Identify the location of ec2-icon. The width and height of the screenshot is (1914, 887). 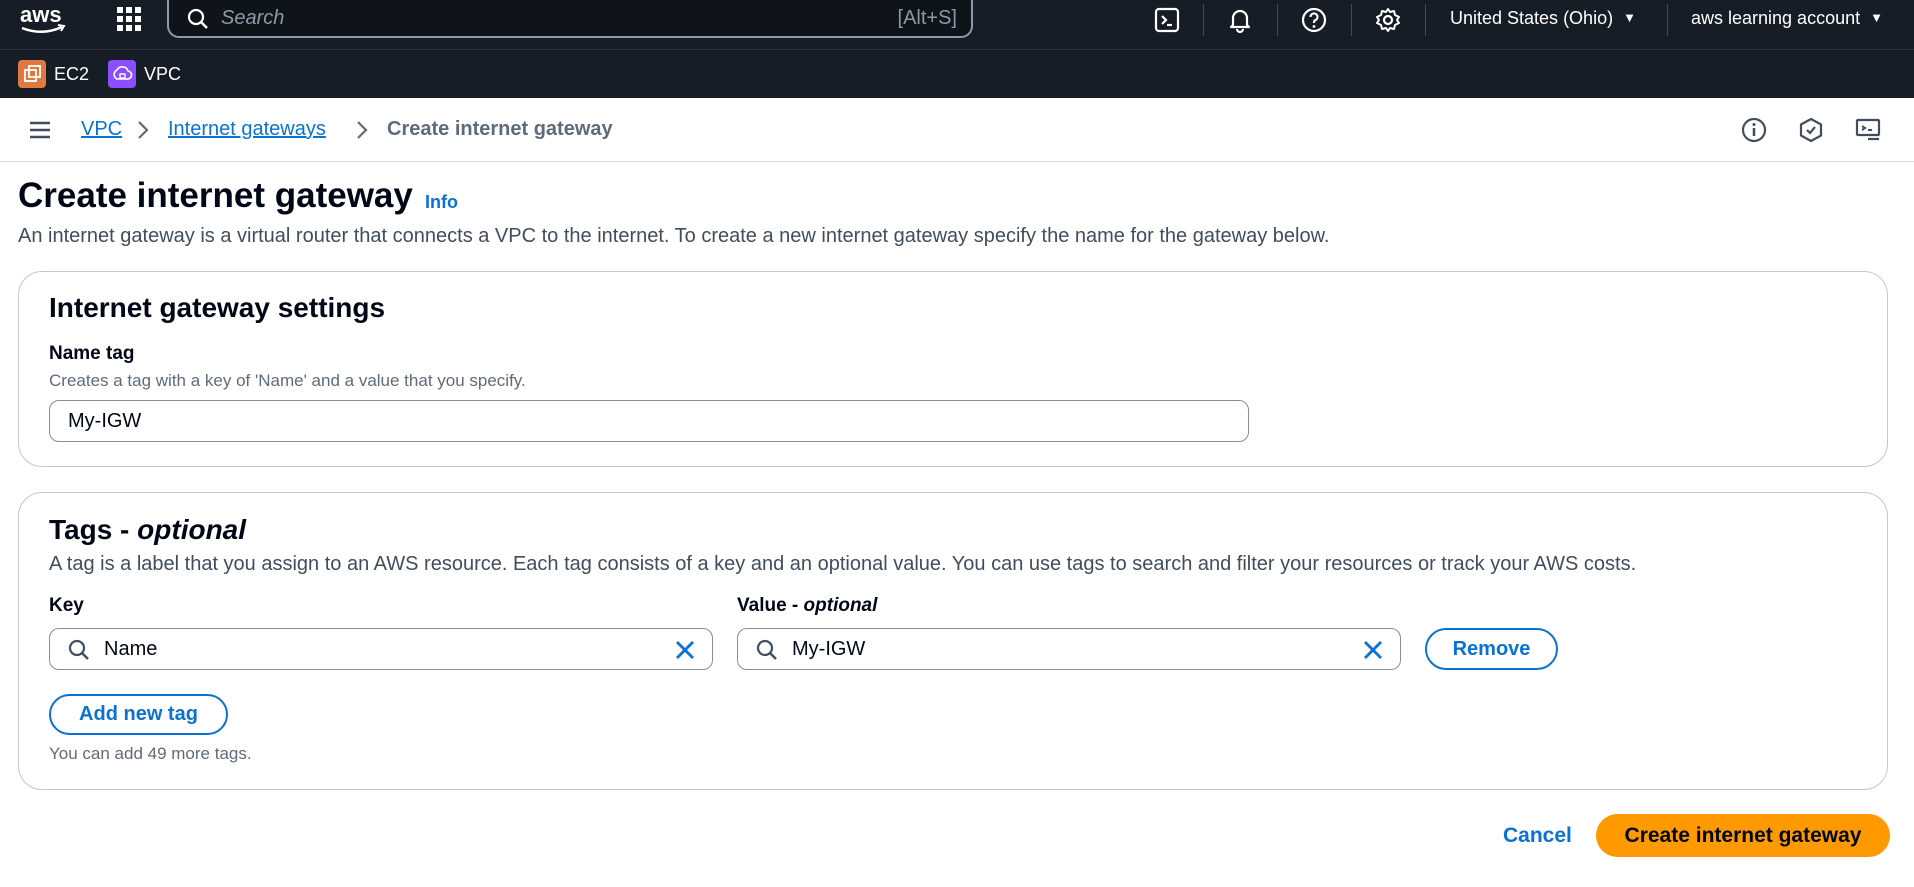
(32, 74).